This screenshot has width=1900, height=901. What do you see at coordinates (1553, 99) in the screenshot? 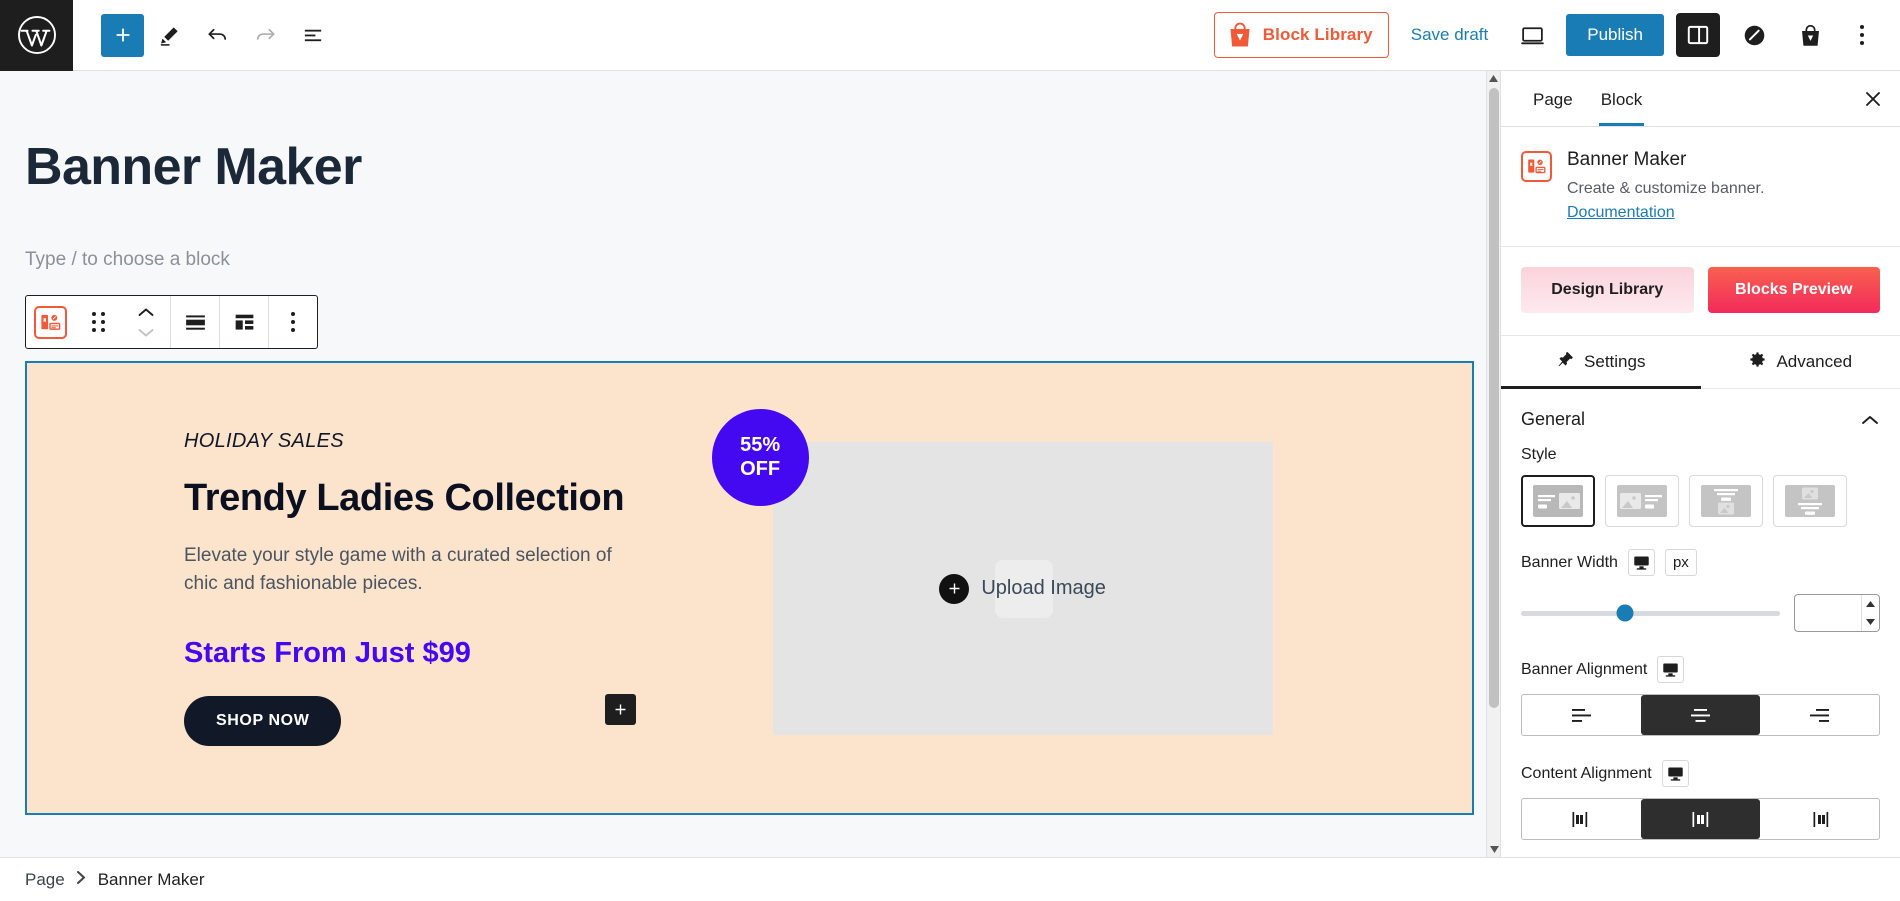
I see `tab-page: Page` at bounding box center [1553, 99].